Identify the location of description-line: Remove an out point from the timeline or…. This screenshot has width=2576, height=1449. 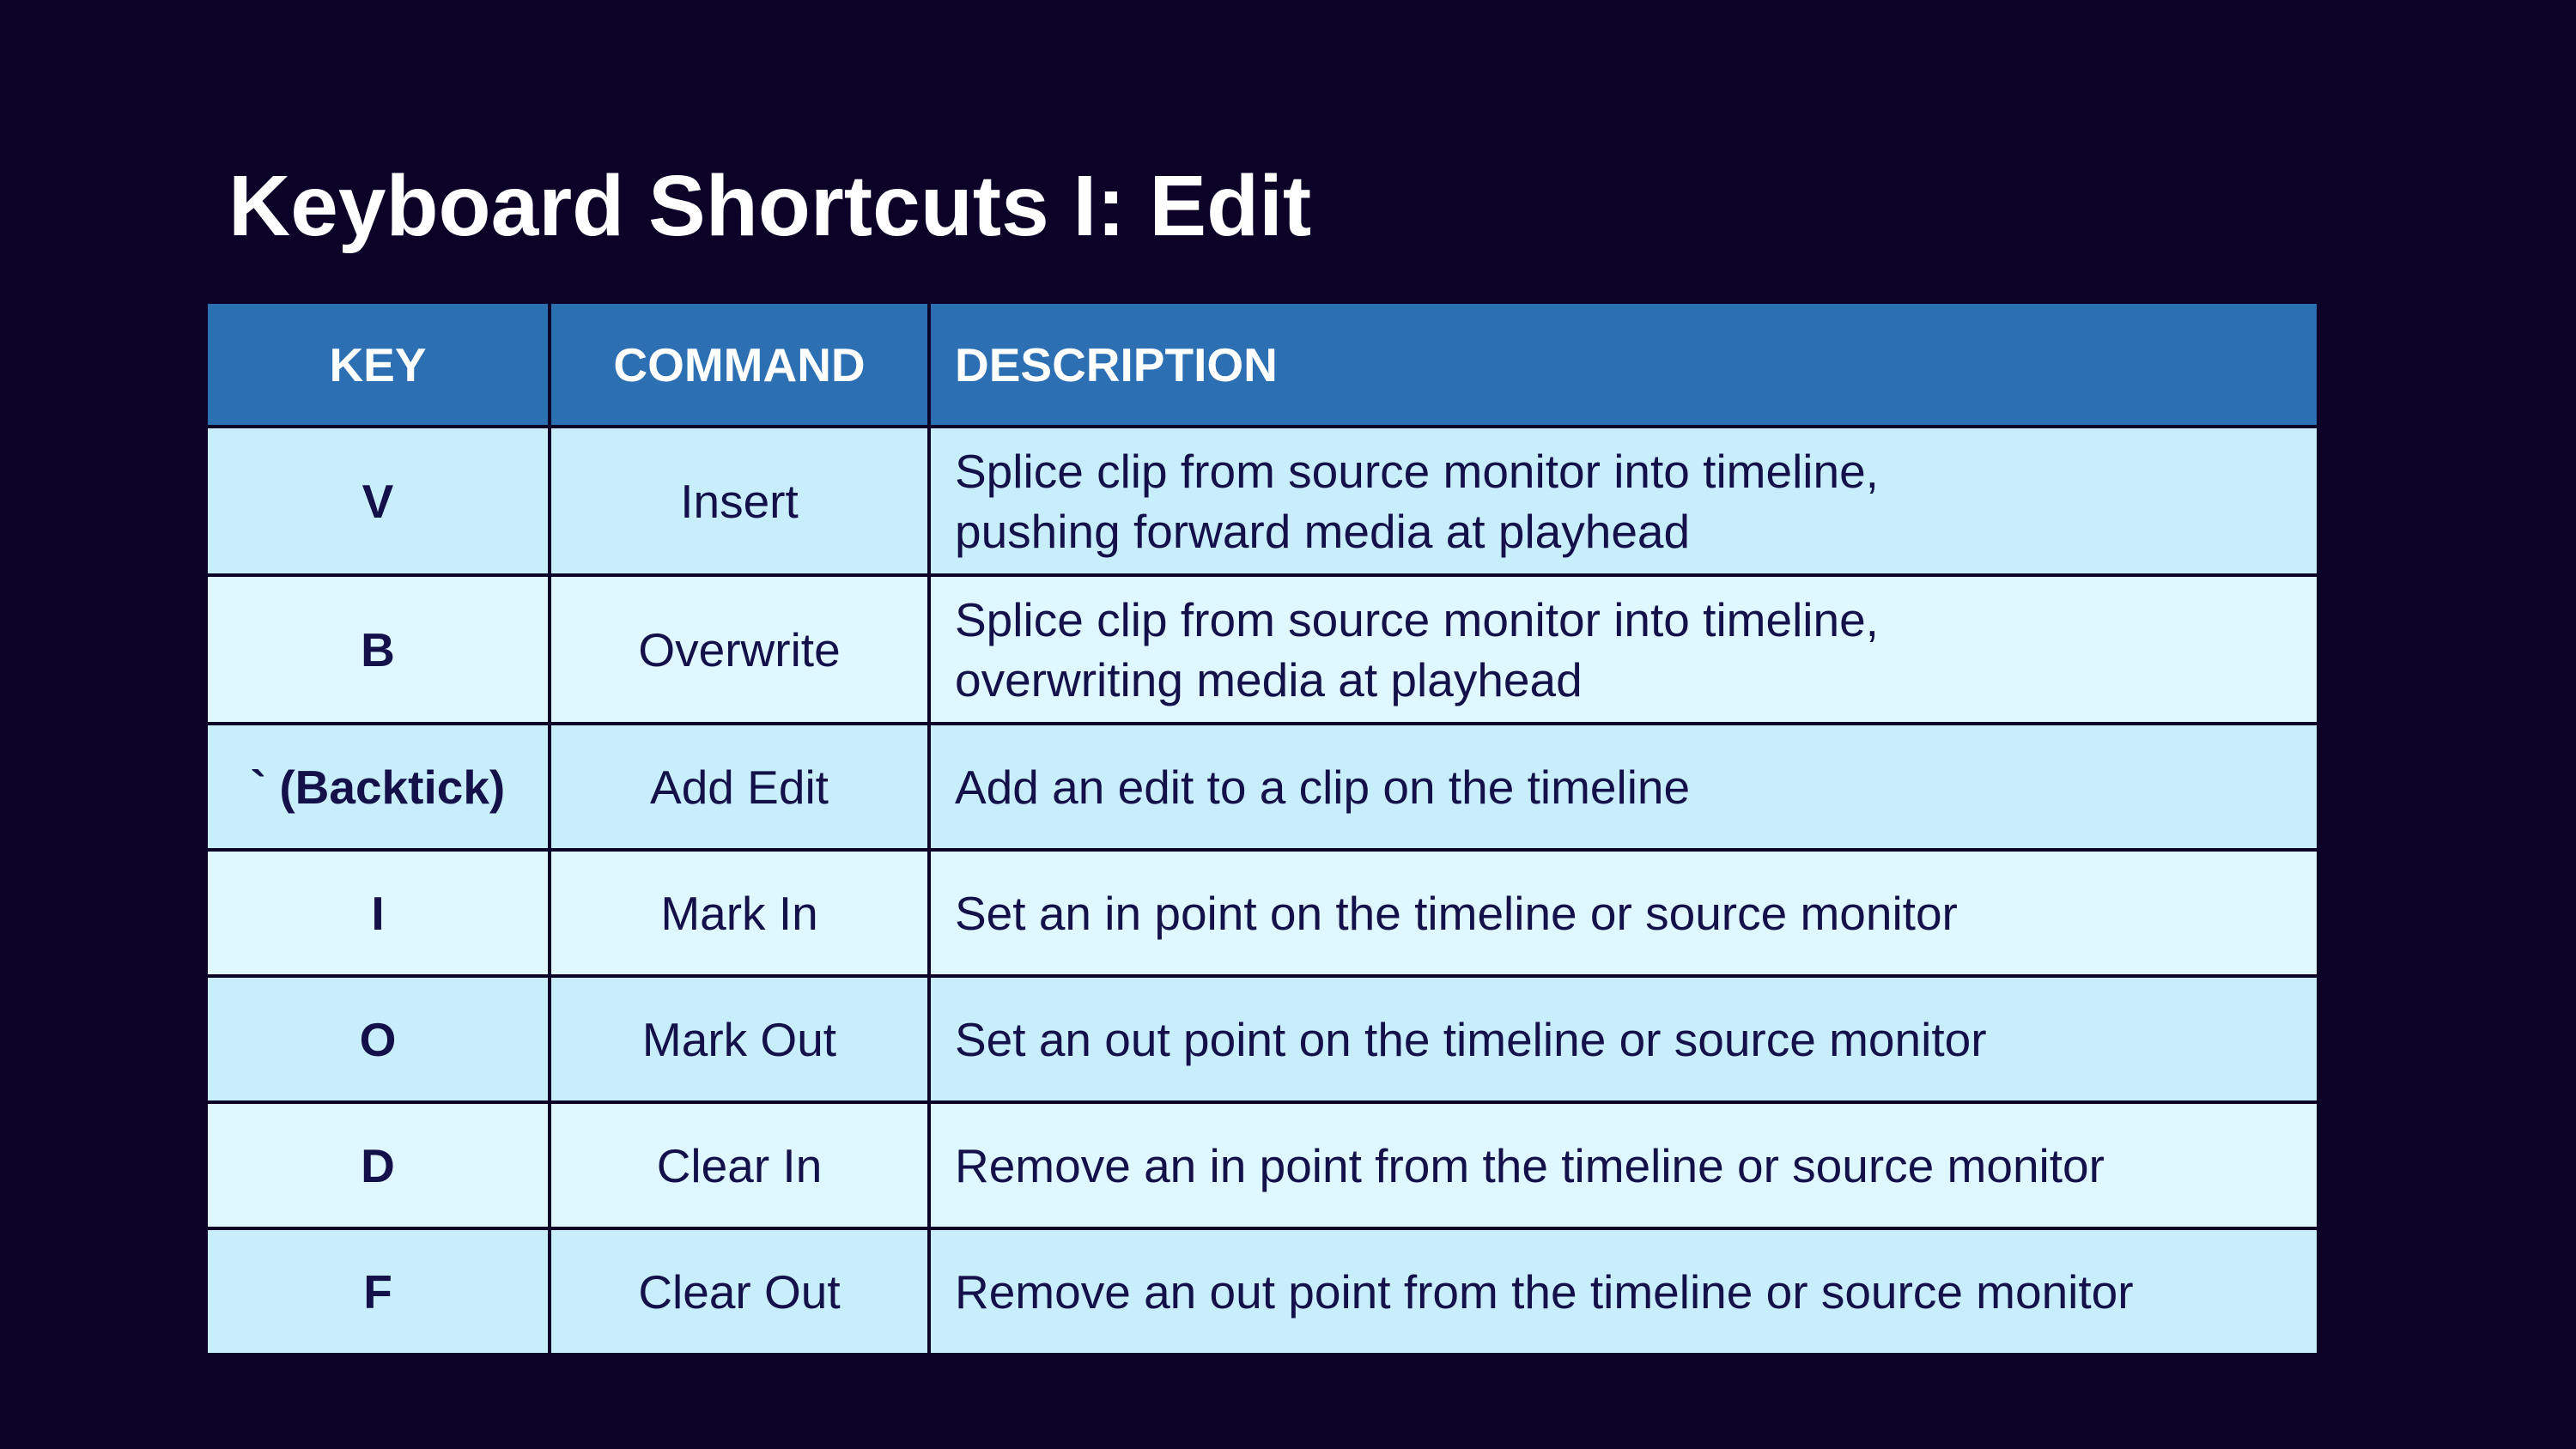
(1544, 1291).